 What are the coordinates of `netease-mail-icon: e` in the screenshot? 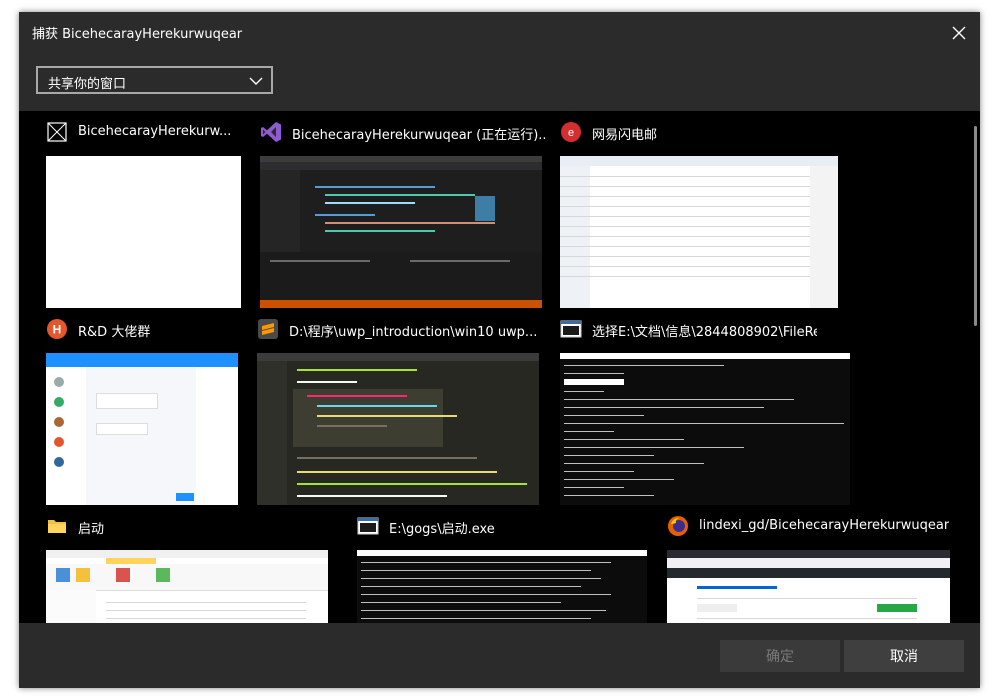 It's located at (571, 132).